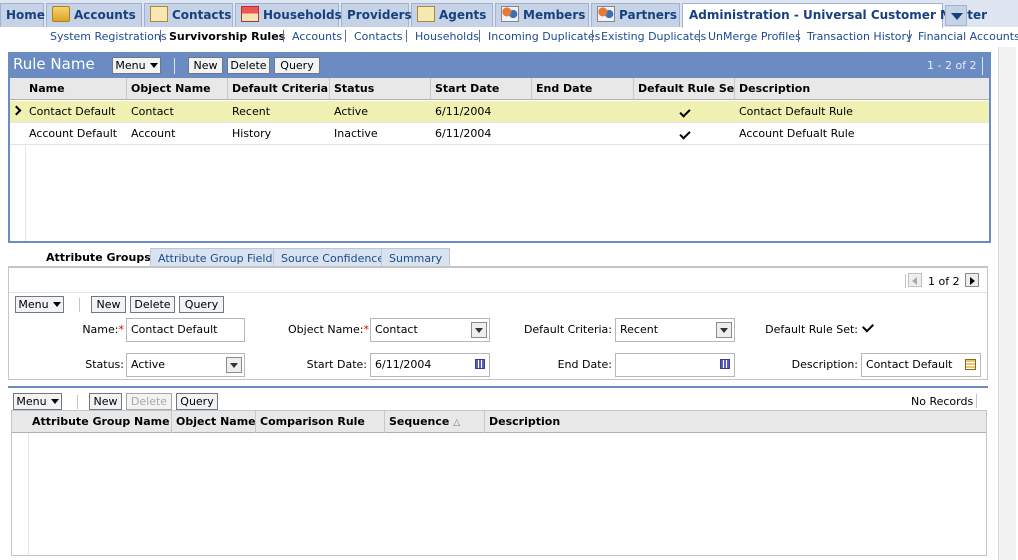 The image size is (1018, 560). I want to click on menu-caret-icon, so click(56, 304).